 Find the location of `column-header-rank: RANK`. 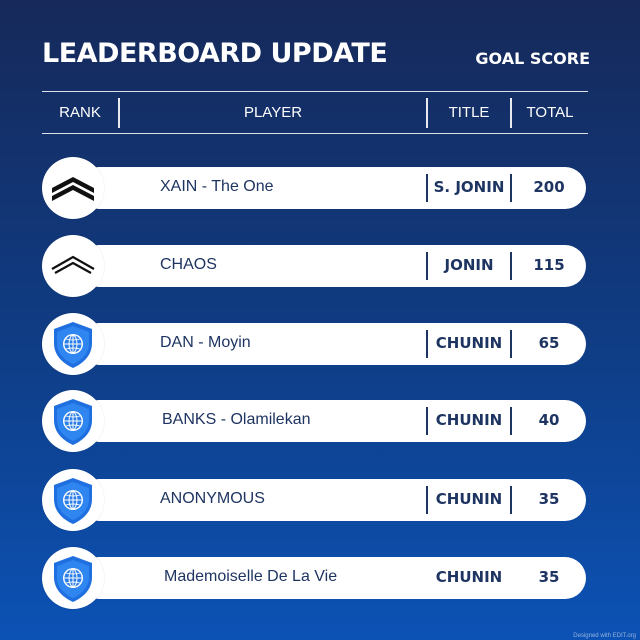

column-header-rank: RANK is located at coordinates (80, 112).